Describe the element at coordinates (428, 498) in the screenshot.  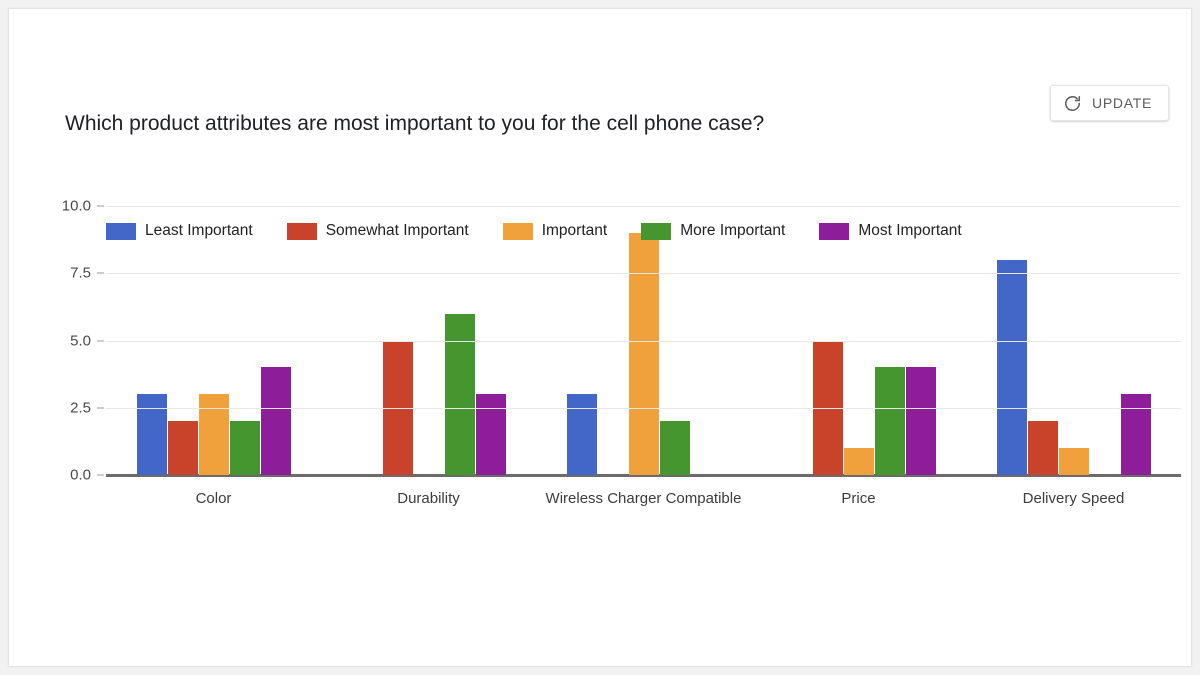
I see `x-axis-tick-label: Durability` at that location.